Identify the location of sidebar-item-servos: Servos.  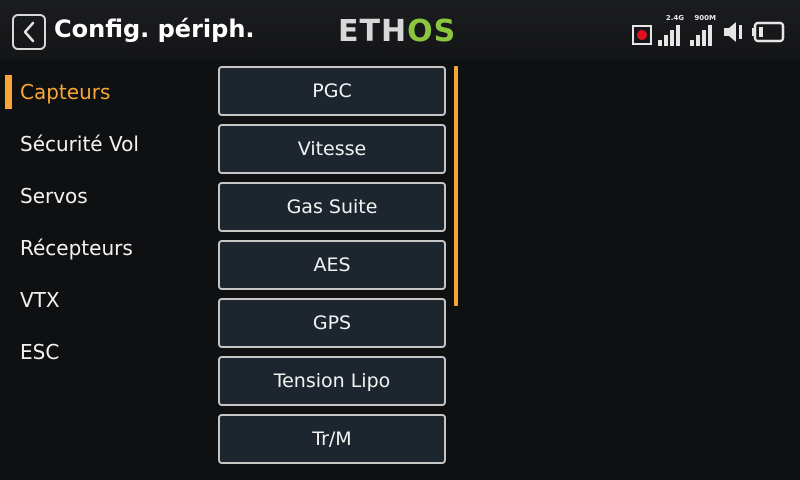
(105, 196).